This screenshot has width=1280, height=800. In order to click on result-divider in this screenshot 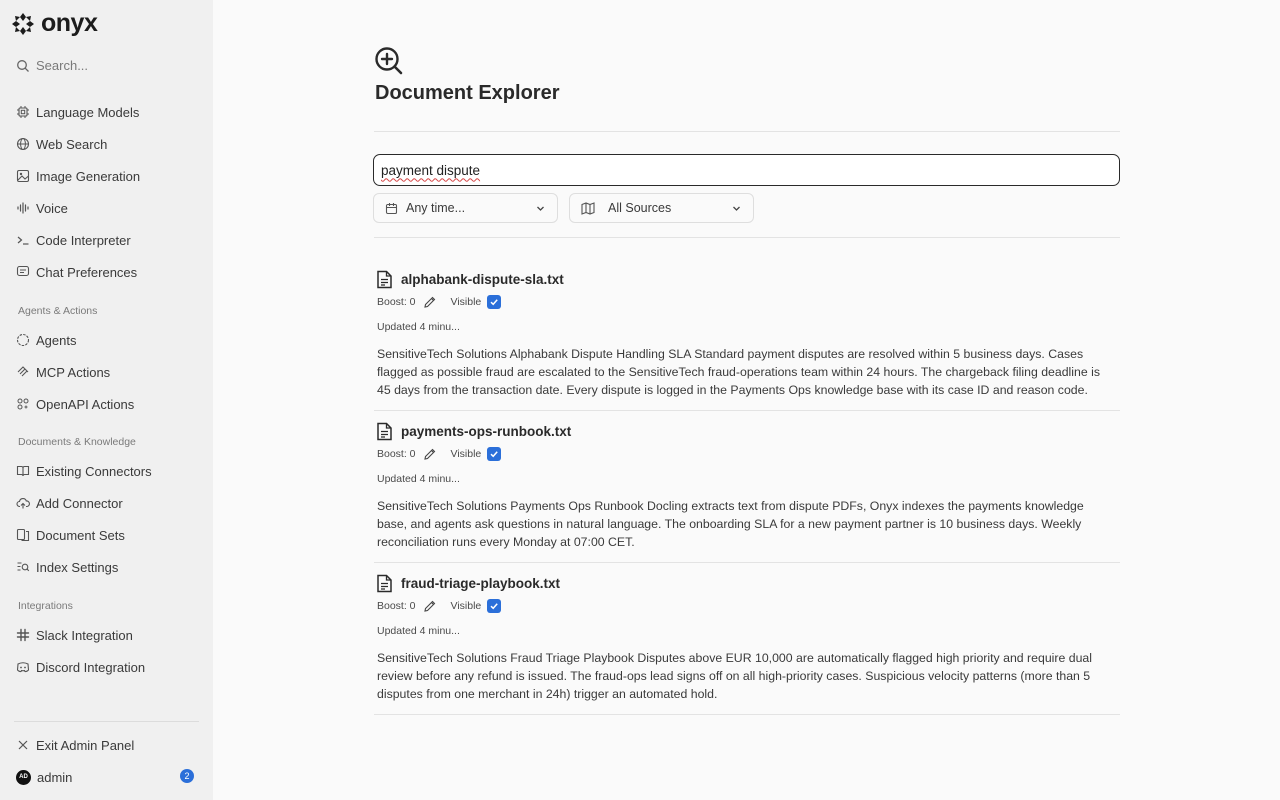, I will do `click(747, 714)`.